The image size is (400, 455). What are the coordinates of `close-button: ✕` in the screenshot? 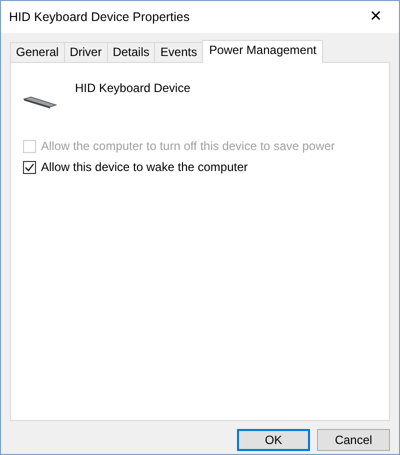 It's located at (376, 17).